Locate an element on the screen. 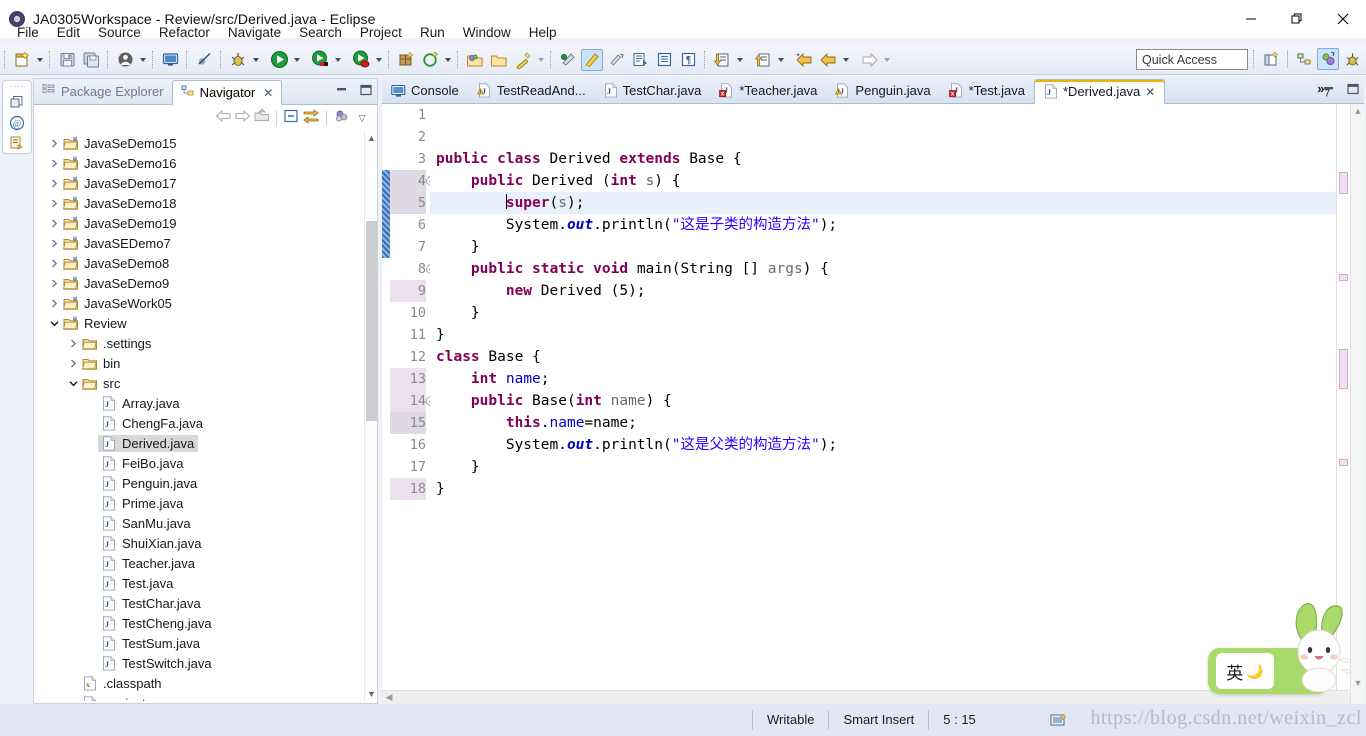  tree-item: J TestSwitch.java is located at coordinates (205, 663).